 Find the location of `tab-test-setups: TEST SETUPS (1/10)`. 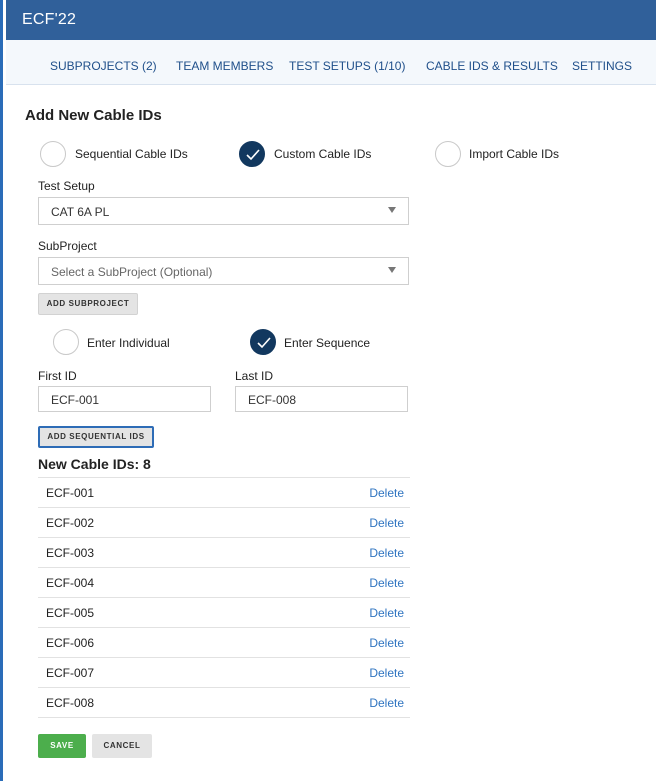

tab-test-setups: TEST SETUPS (1/10) is located at coordinates (347, 66).